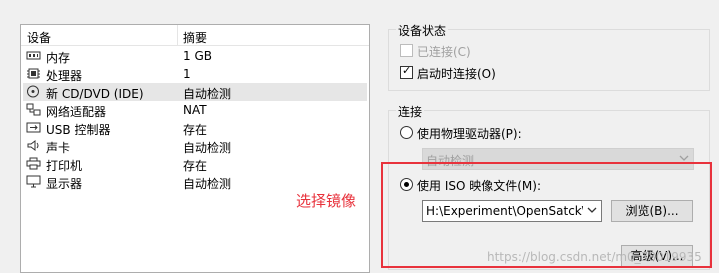  What do you see at coordinates (444, 52) in the screenshot?
I see `connected-label: 已连接(C)` at bounding box center [444, 52].